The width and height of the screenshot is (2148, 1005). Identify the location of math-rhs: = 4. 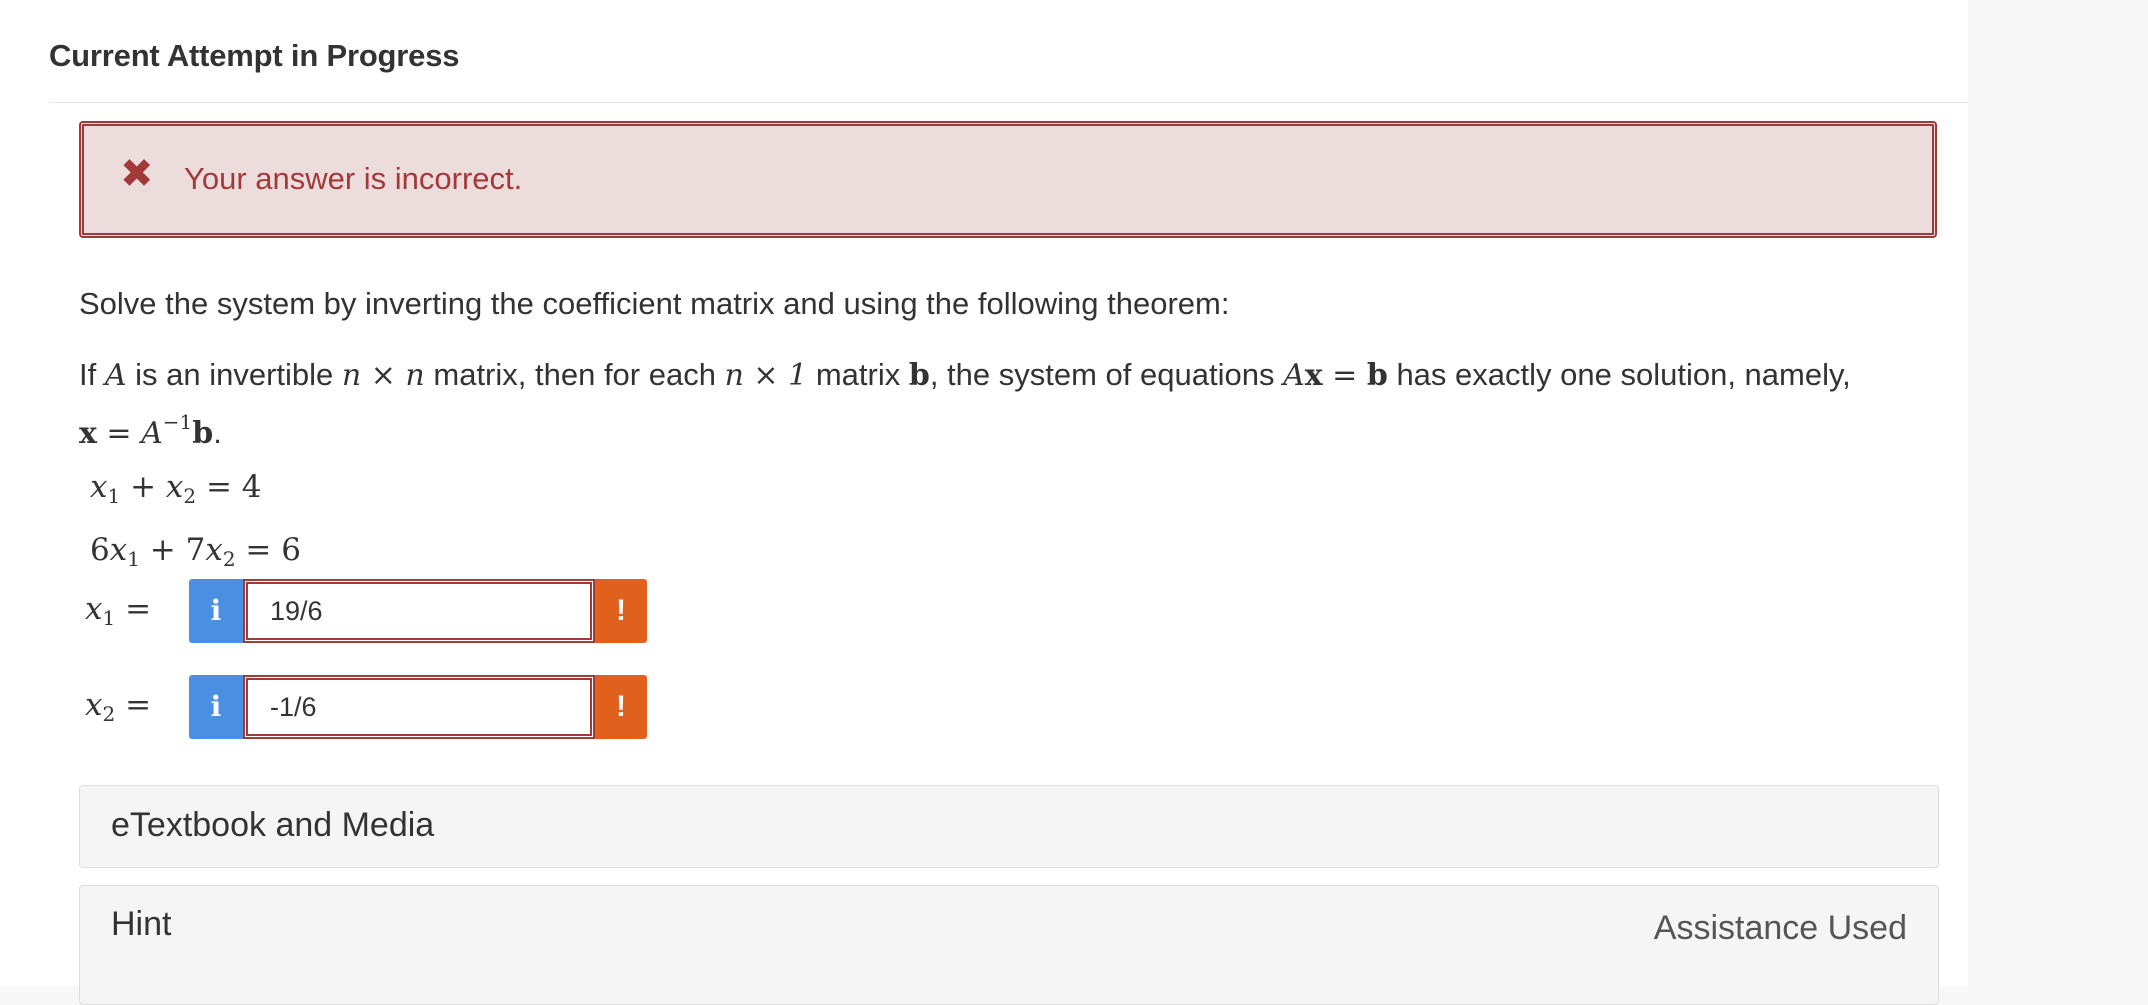
(229, 487).